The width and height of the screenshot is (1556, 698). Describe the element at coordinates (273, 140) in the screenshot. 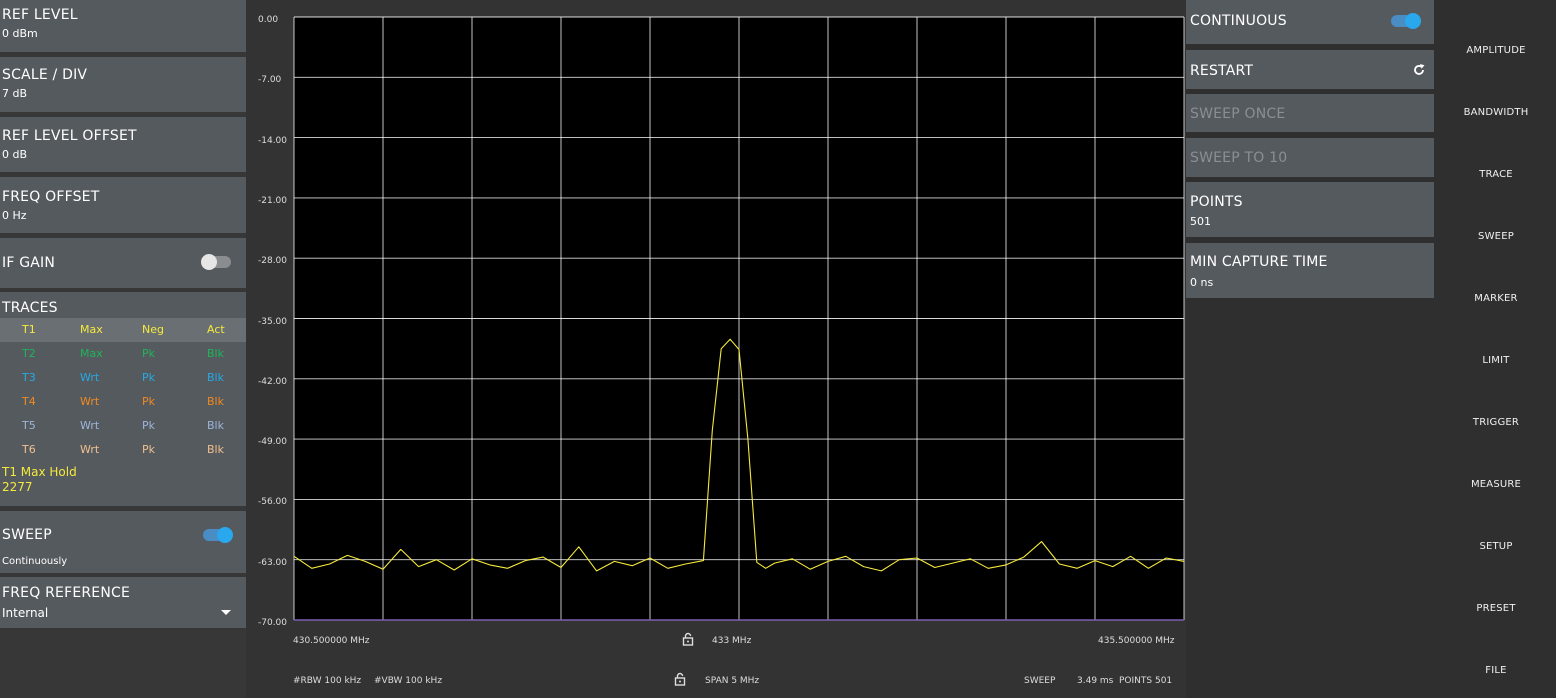

I see `y-axis-tick-label: -14.00` at that location.